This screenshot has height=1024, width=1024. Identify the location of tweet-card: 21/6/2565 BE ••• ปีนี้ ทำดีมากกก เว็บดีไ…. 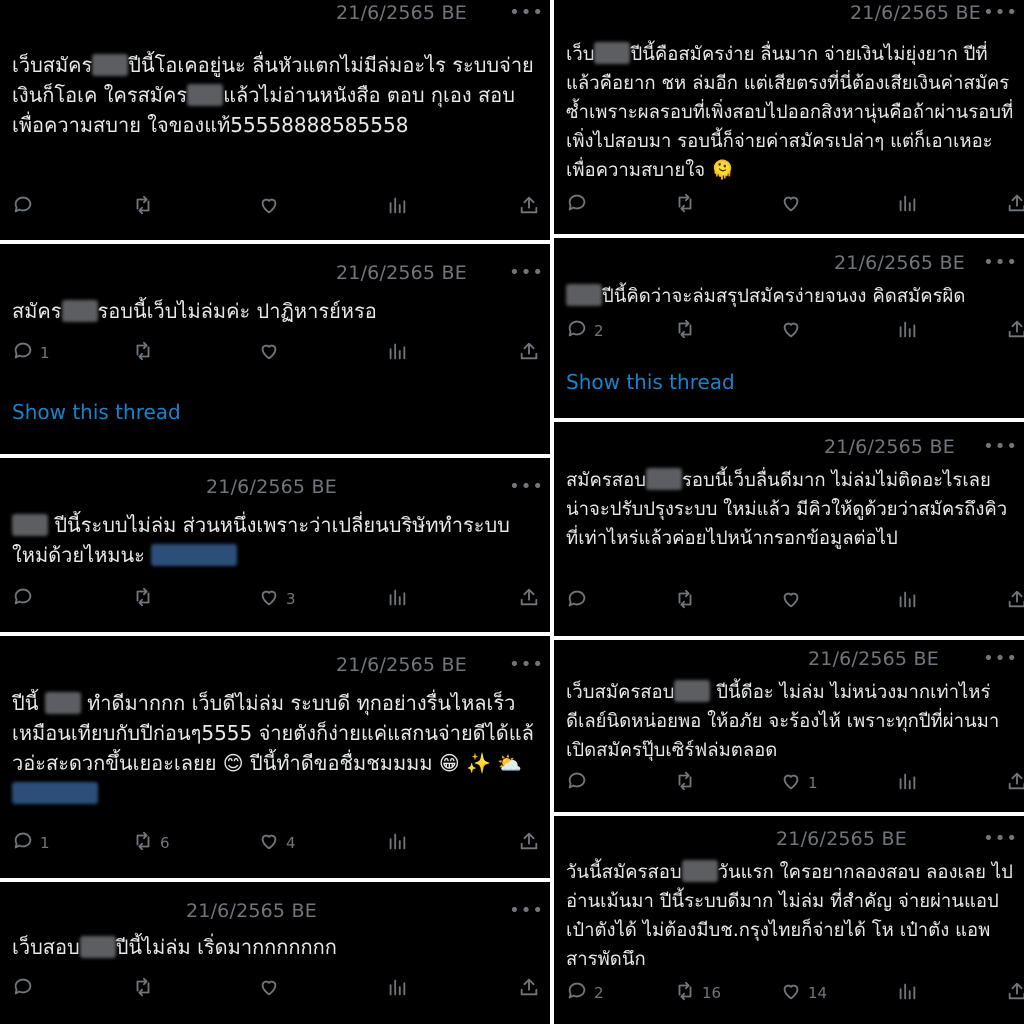
(275, 757).